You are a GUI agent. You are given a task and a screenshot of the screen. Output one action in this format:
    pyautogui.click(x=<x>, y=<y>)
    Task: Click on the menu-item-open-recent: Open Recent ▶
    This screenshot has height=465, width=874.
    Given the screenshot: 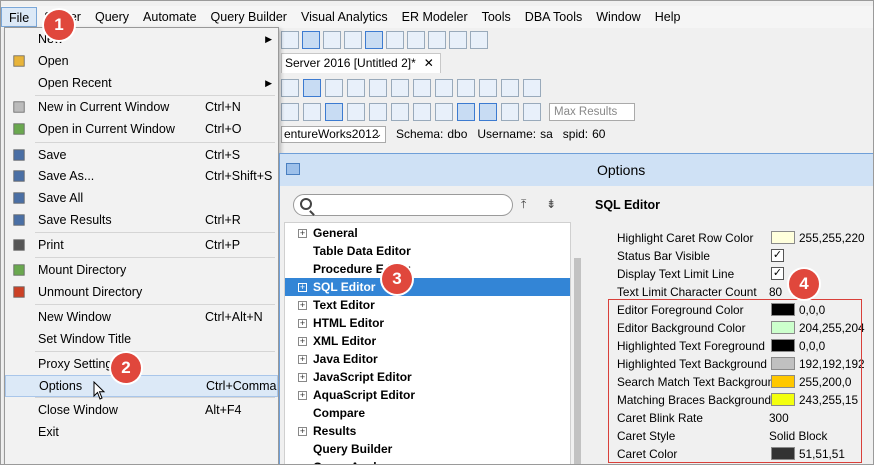 What is the action you would take?
    pyautogui.click(x=141, y=83)
    